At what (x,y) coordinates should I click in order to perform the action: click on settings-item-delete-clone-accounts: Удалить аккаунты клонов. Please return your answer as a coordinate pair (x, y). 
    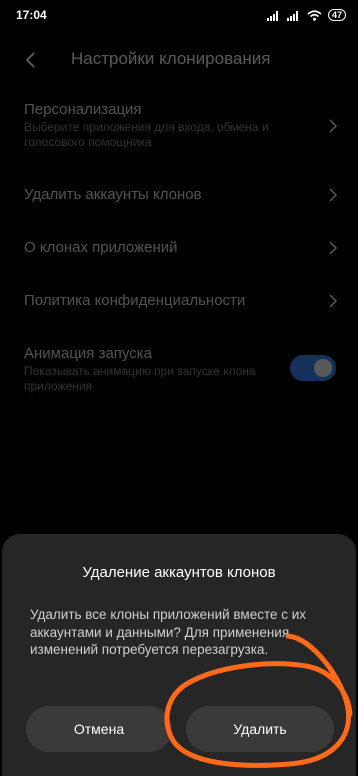
    Looking at the image, I should click on (182, 194).